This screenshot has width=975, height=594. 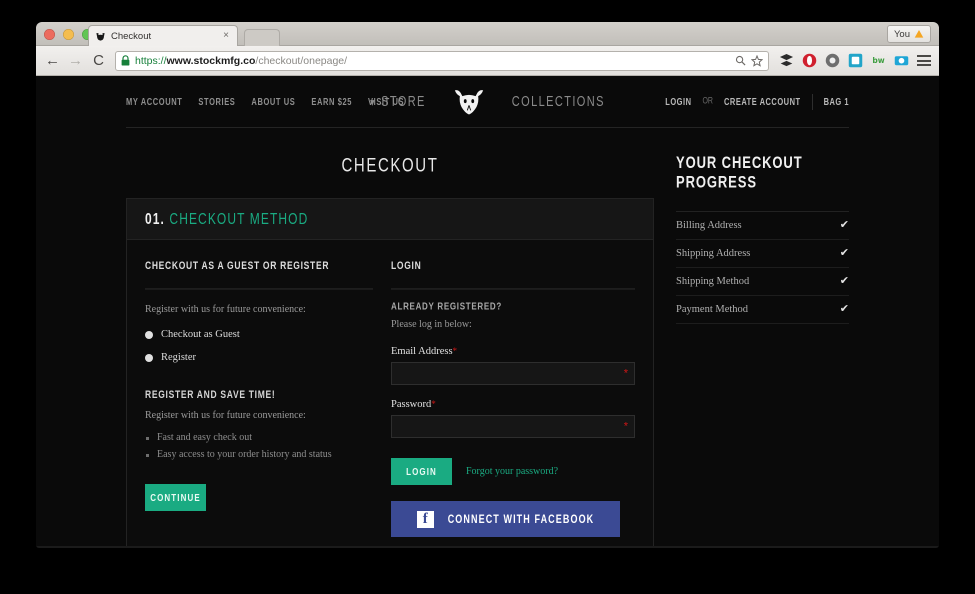 What do you see at coordinates (52, 60) in the screenshot?
I see `back-button: ←` at bounding box center [52, 60].